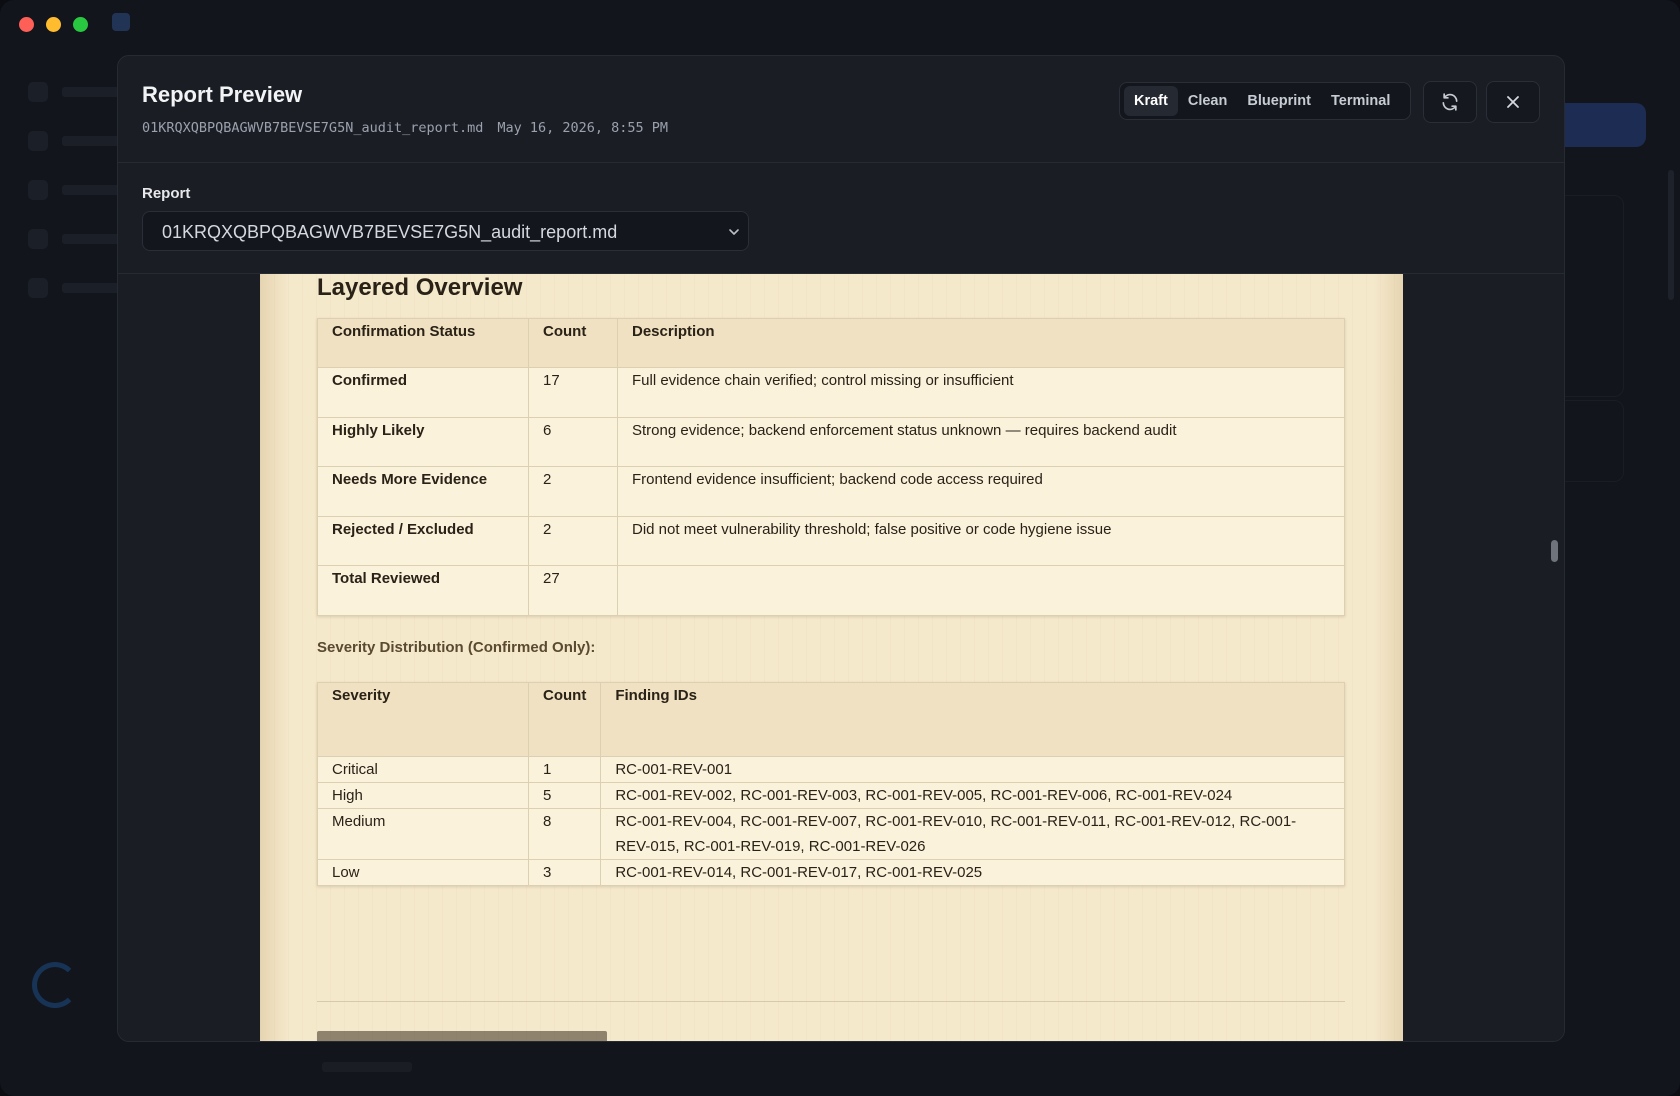 This screenshot has height=1096, width=1680. What do you see at coordinates (55, 985) in the screenshot?
I see `brand-logo-icon` at bounding box center [55, 985].